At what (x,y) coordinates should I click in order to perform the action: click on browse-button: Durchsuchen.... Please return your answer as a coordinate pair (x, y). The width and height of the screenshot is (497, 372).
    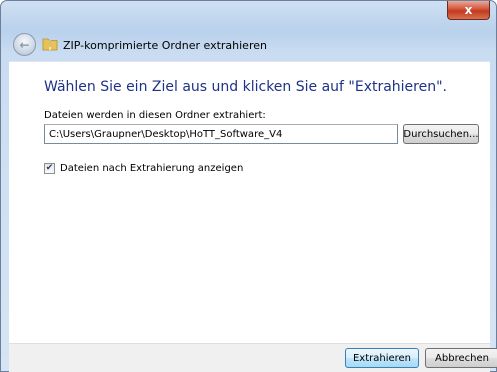
    Looking at the image, I should click on (441, 134).